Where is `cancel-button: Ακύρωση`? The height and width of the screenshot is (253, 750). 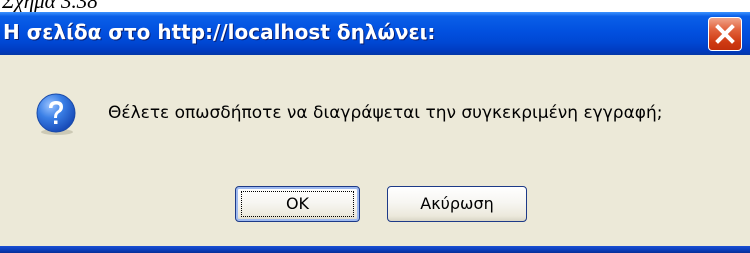
cancel-button: Ακύρωση is located at coordinates (457, 204).